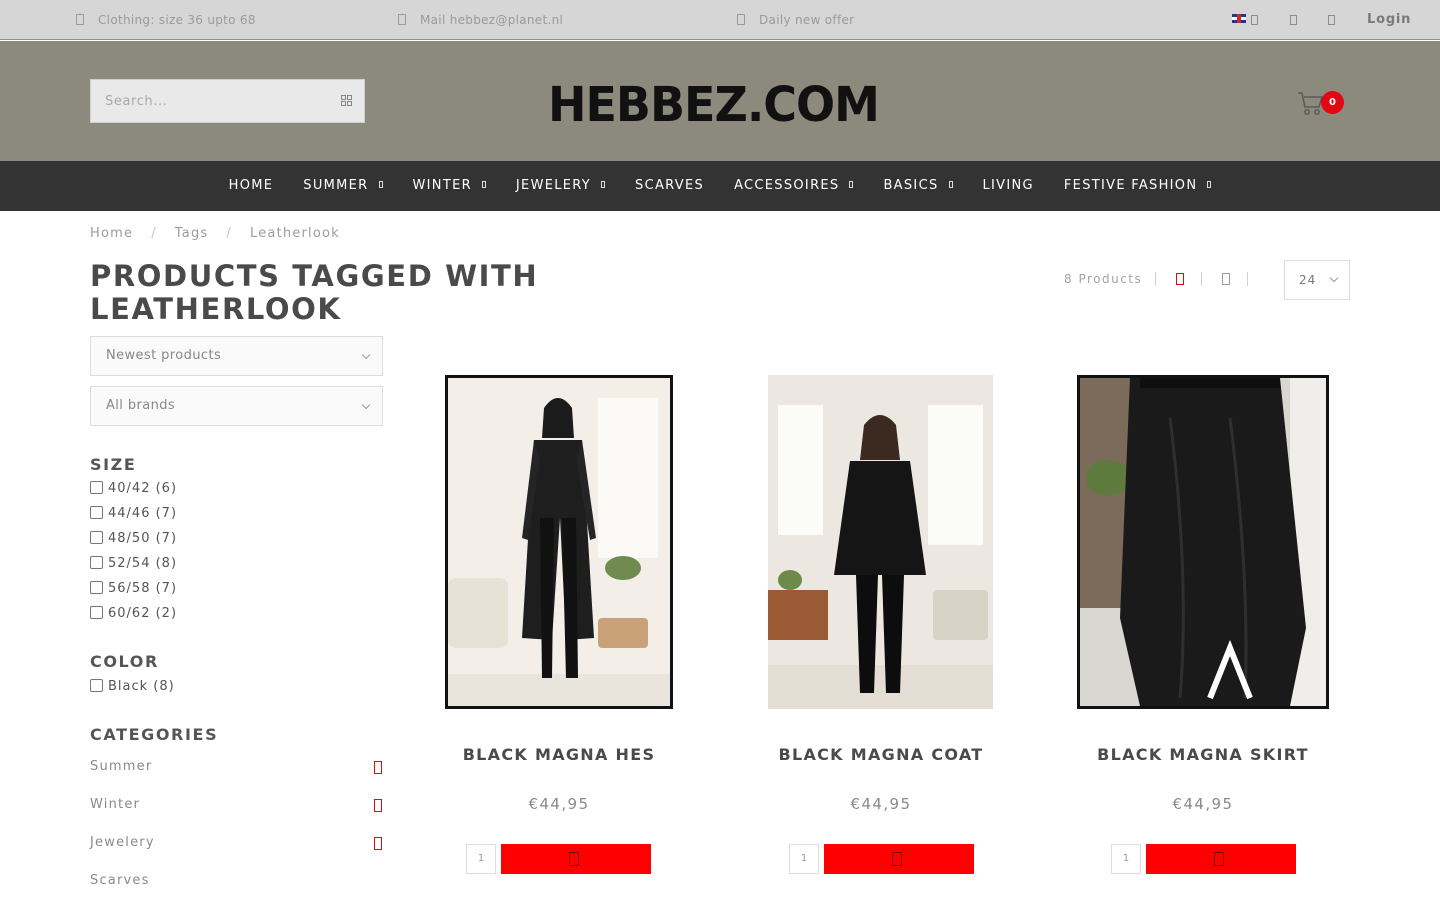 The image size is (1440, 900). What do you see at coordinates (480, 20) in the screenshot?
I see `usp-mail: Mail hebbez@planet.nl` at bounding box center [480, 20].